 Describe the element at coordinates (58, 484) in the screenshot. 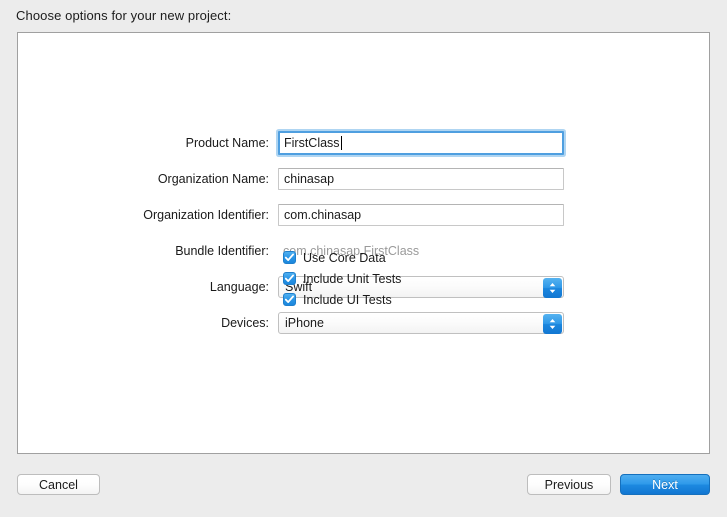

I see `cancel-button: Cancel` at that location.